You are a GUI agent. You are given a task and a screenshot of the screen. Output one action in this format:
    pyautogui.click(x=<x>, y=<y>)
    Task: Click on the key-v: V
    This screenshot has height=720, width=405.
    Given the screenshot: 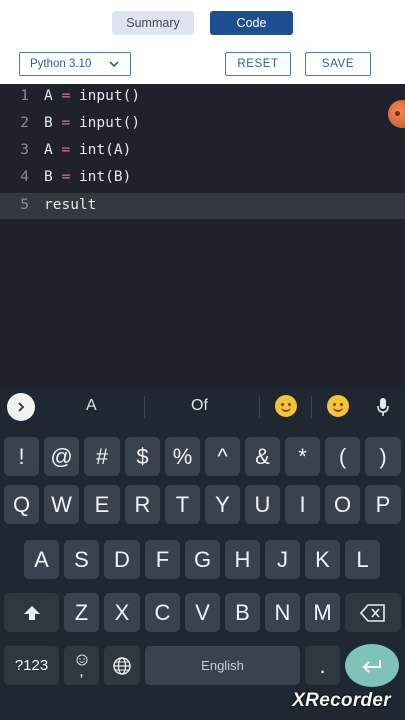 What is the action you would take?
    pyautogui.click(x=202, y=612)
    